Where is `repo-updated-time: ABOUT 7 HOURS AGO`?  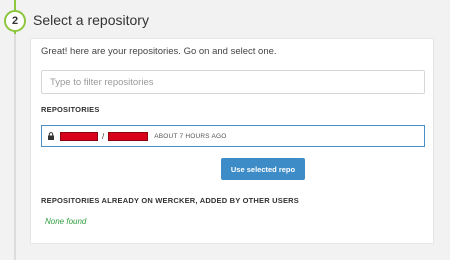
repo-updated-time: ABOUT 7 HOURS AGO is located at coordinates (190, 136).